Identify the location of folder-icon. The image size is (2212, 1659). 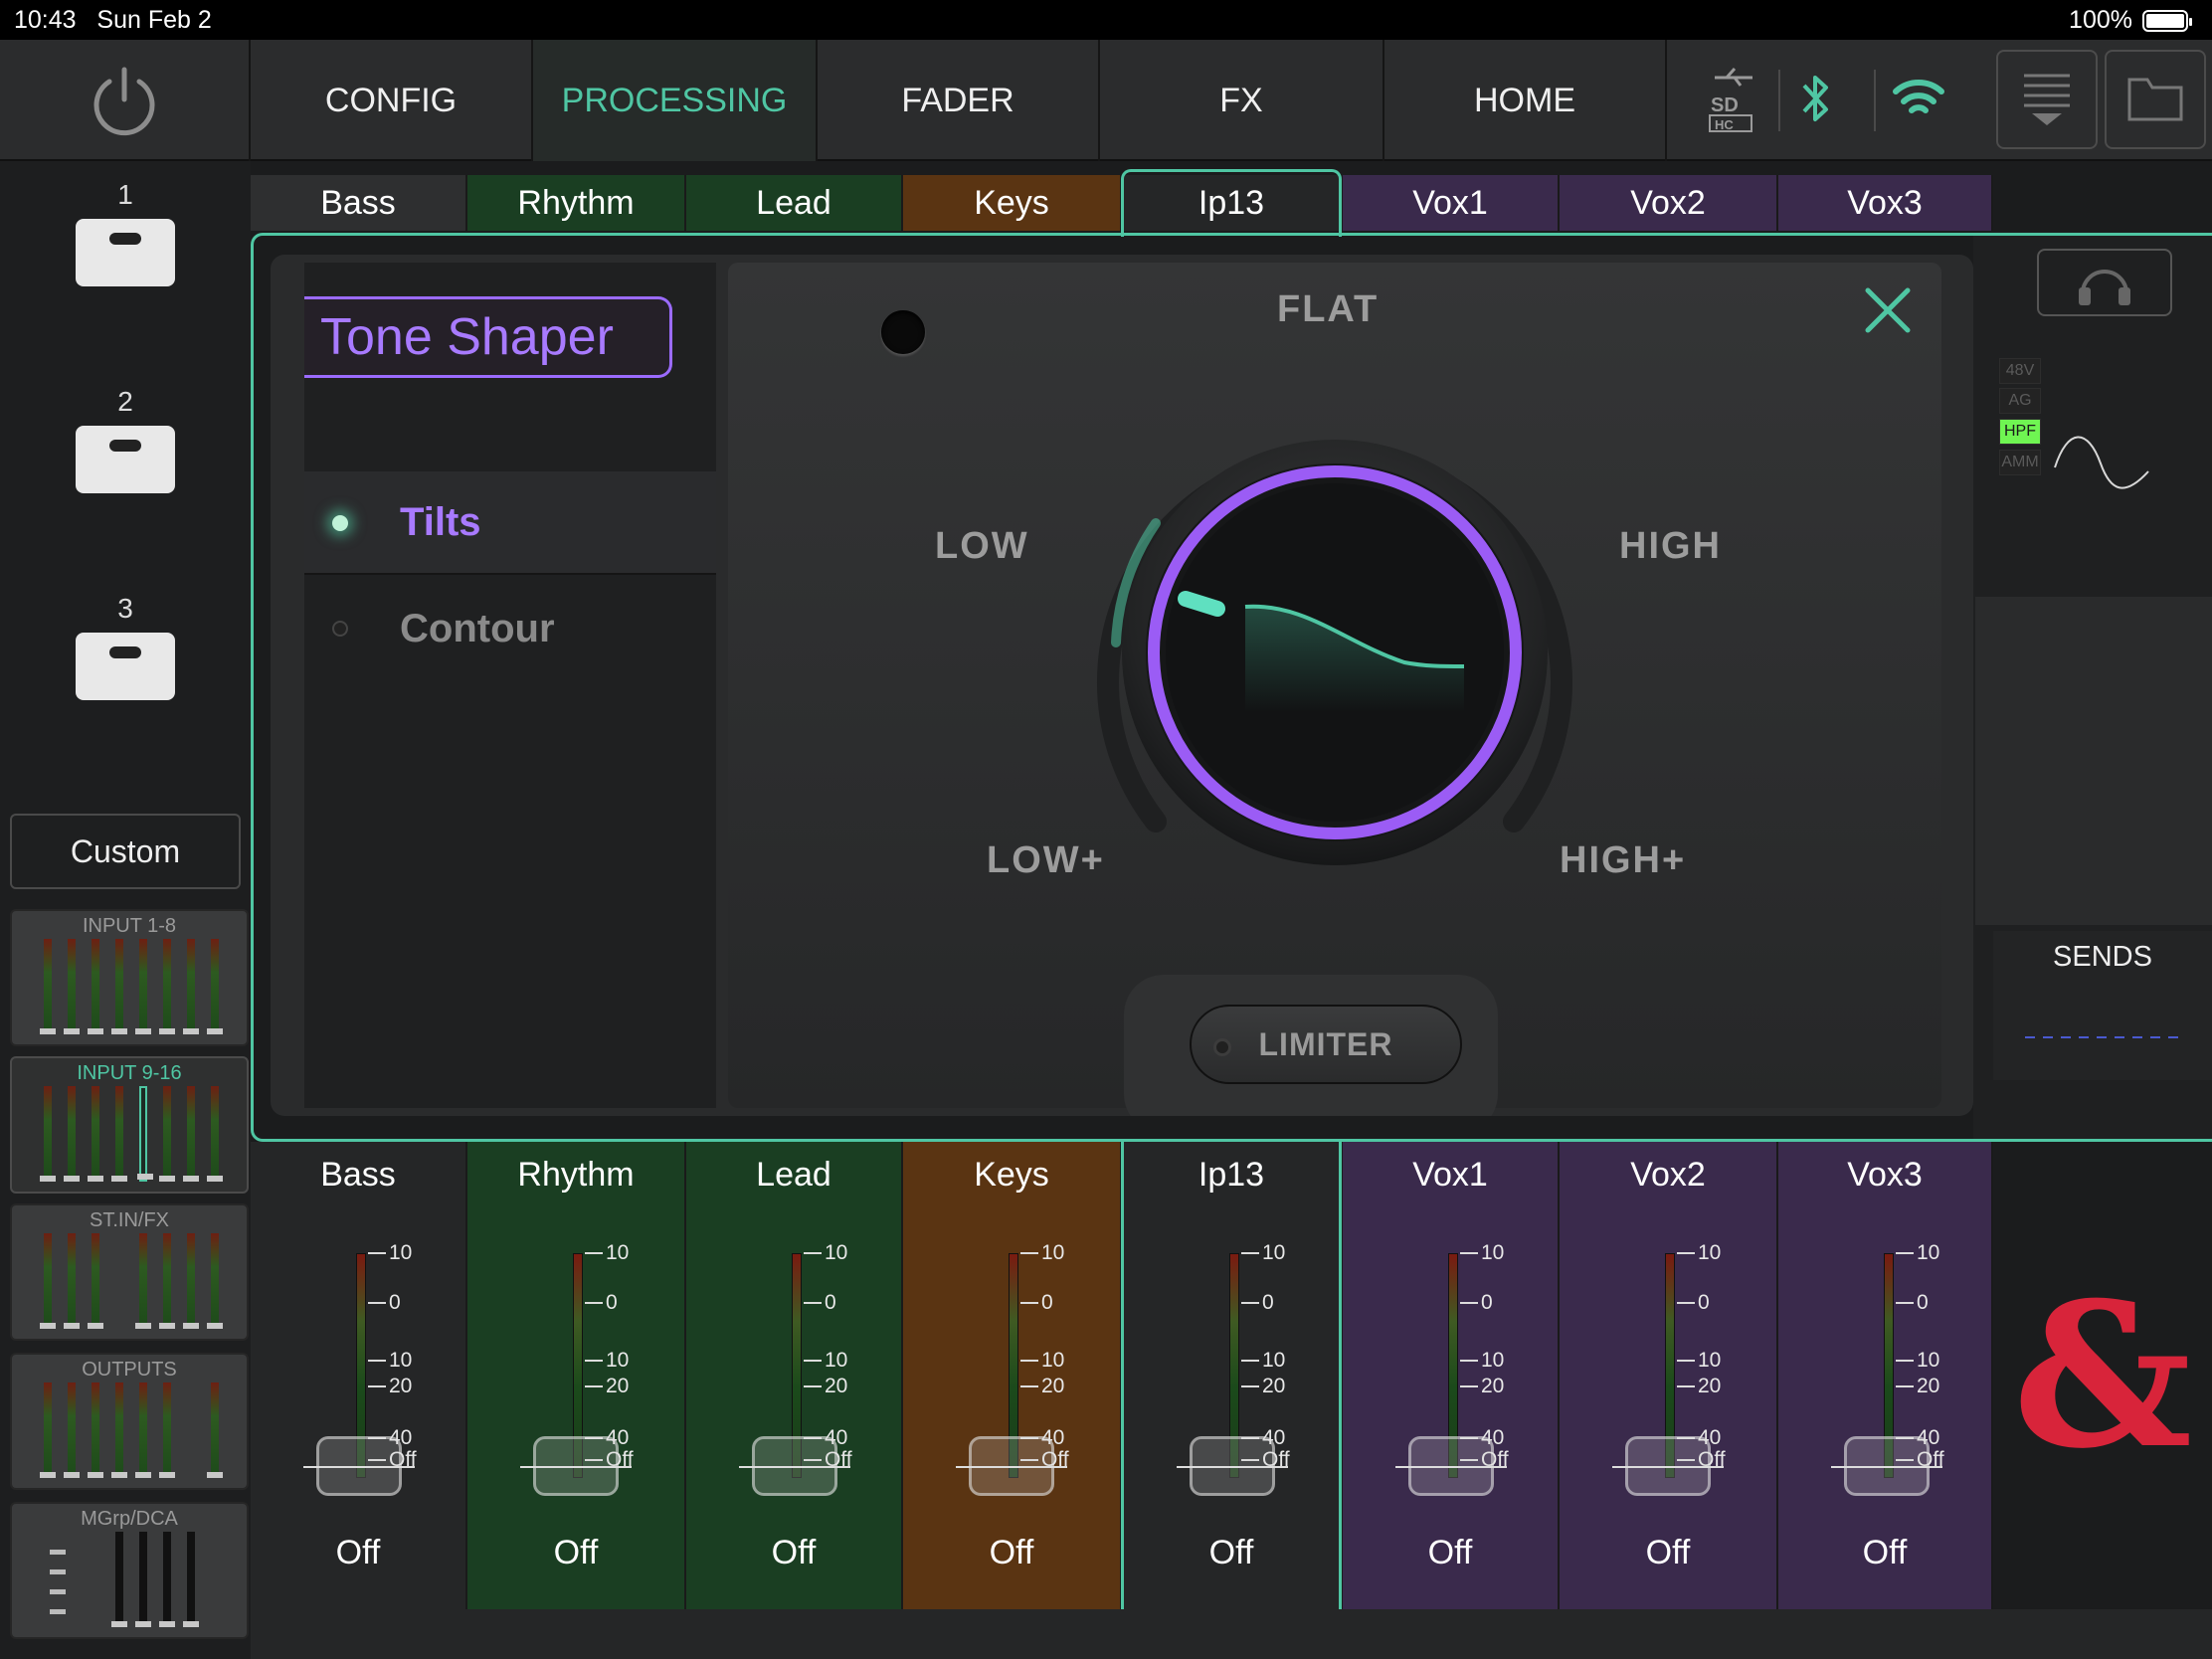
(2155, 99).